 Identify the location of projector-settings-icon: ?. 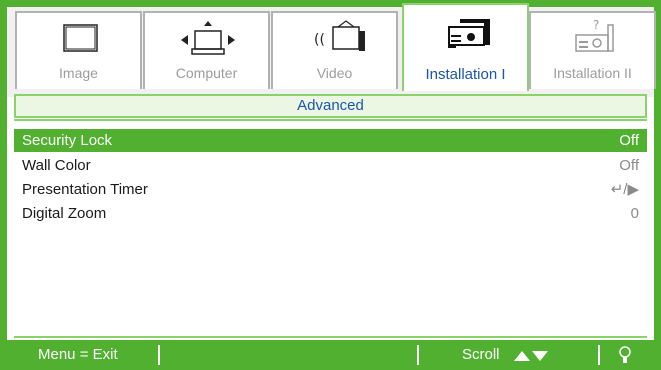
(594, 35).